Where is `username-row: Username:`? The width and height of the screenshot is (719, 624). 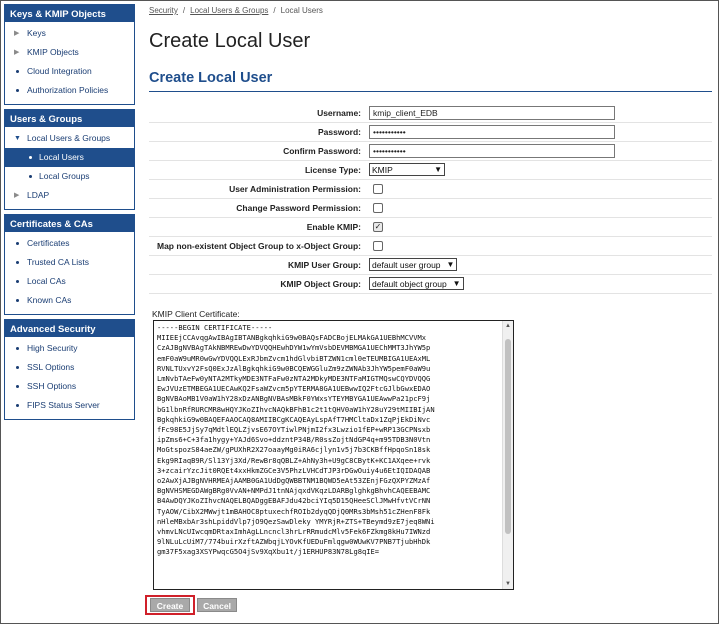 username-row: Username: is located at coordinates (430, 113).